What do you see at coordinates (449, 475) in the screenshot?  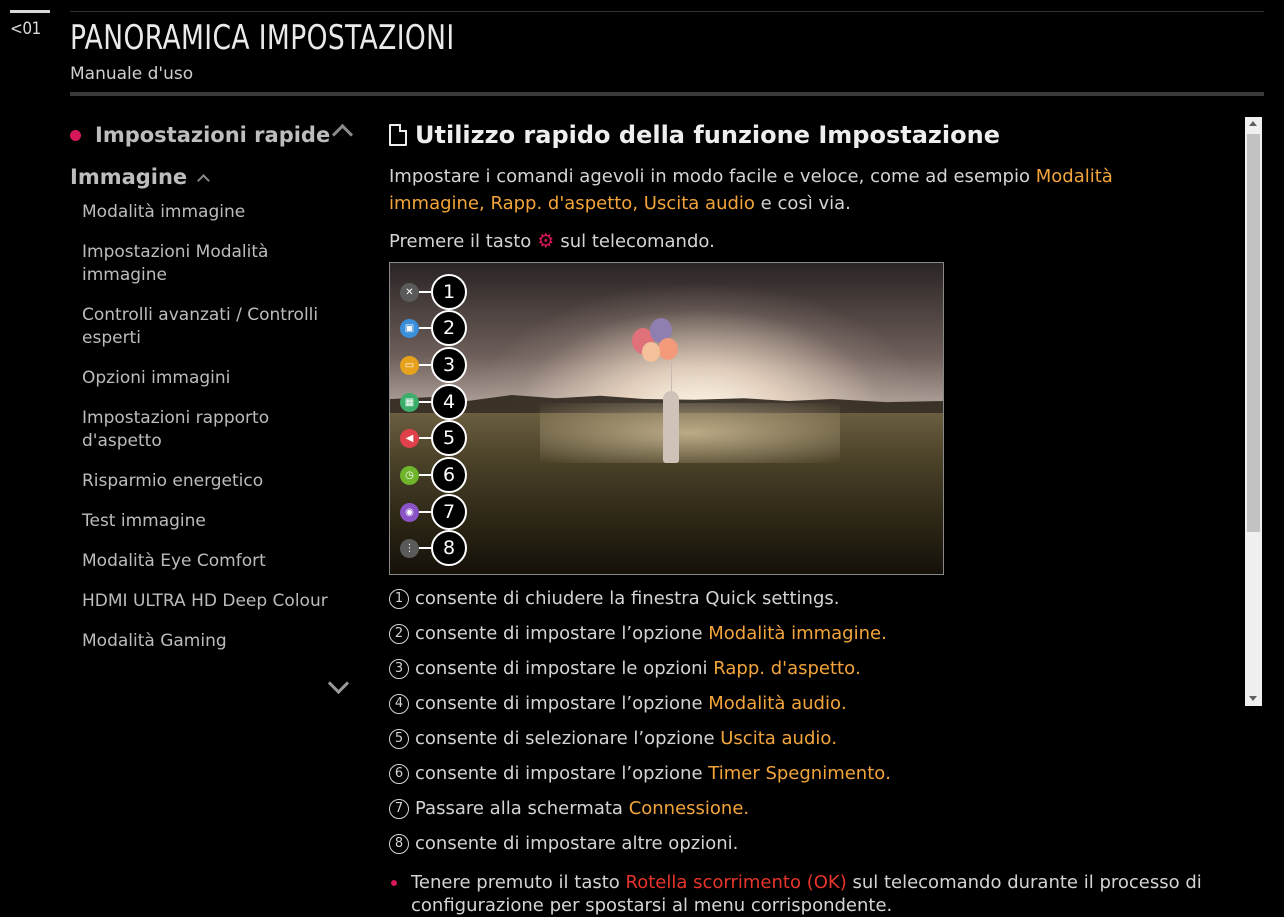 I see `callout-number: 6` at bounding box center [449, 475].